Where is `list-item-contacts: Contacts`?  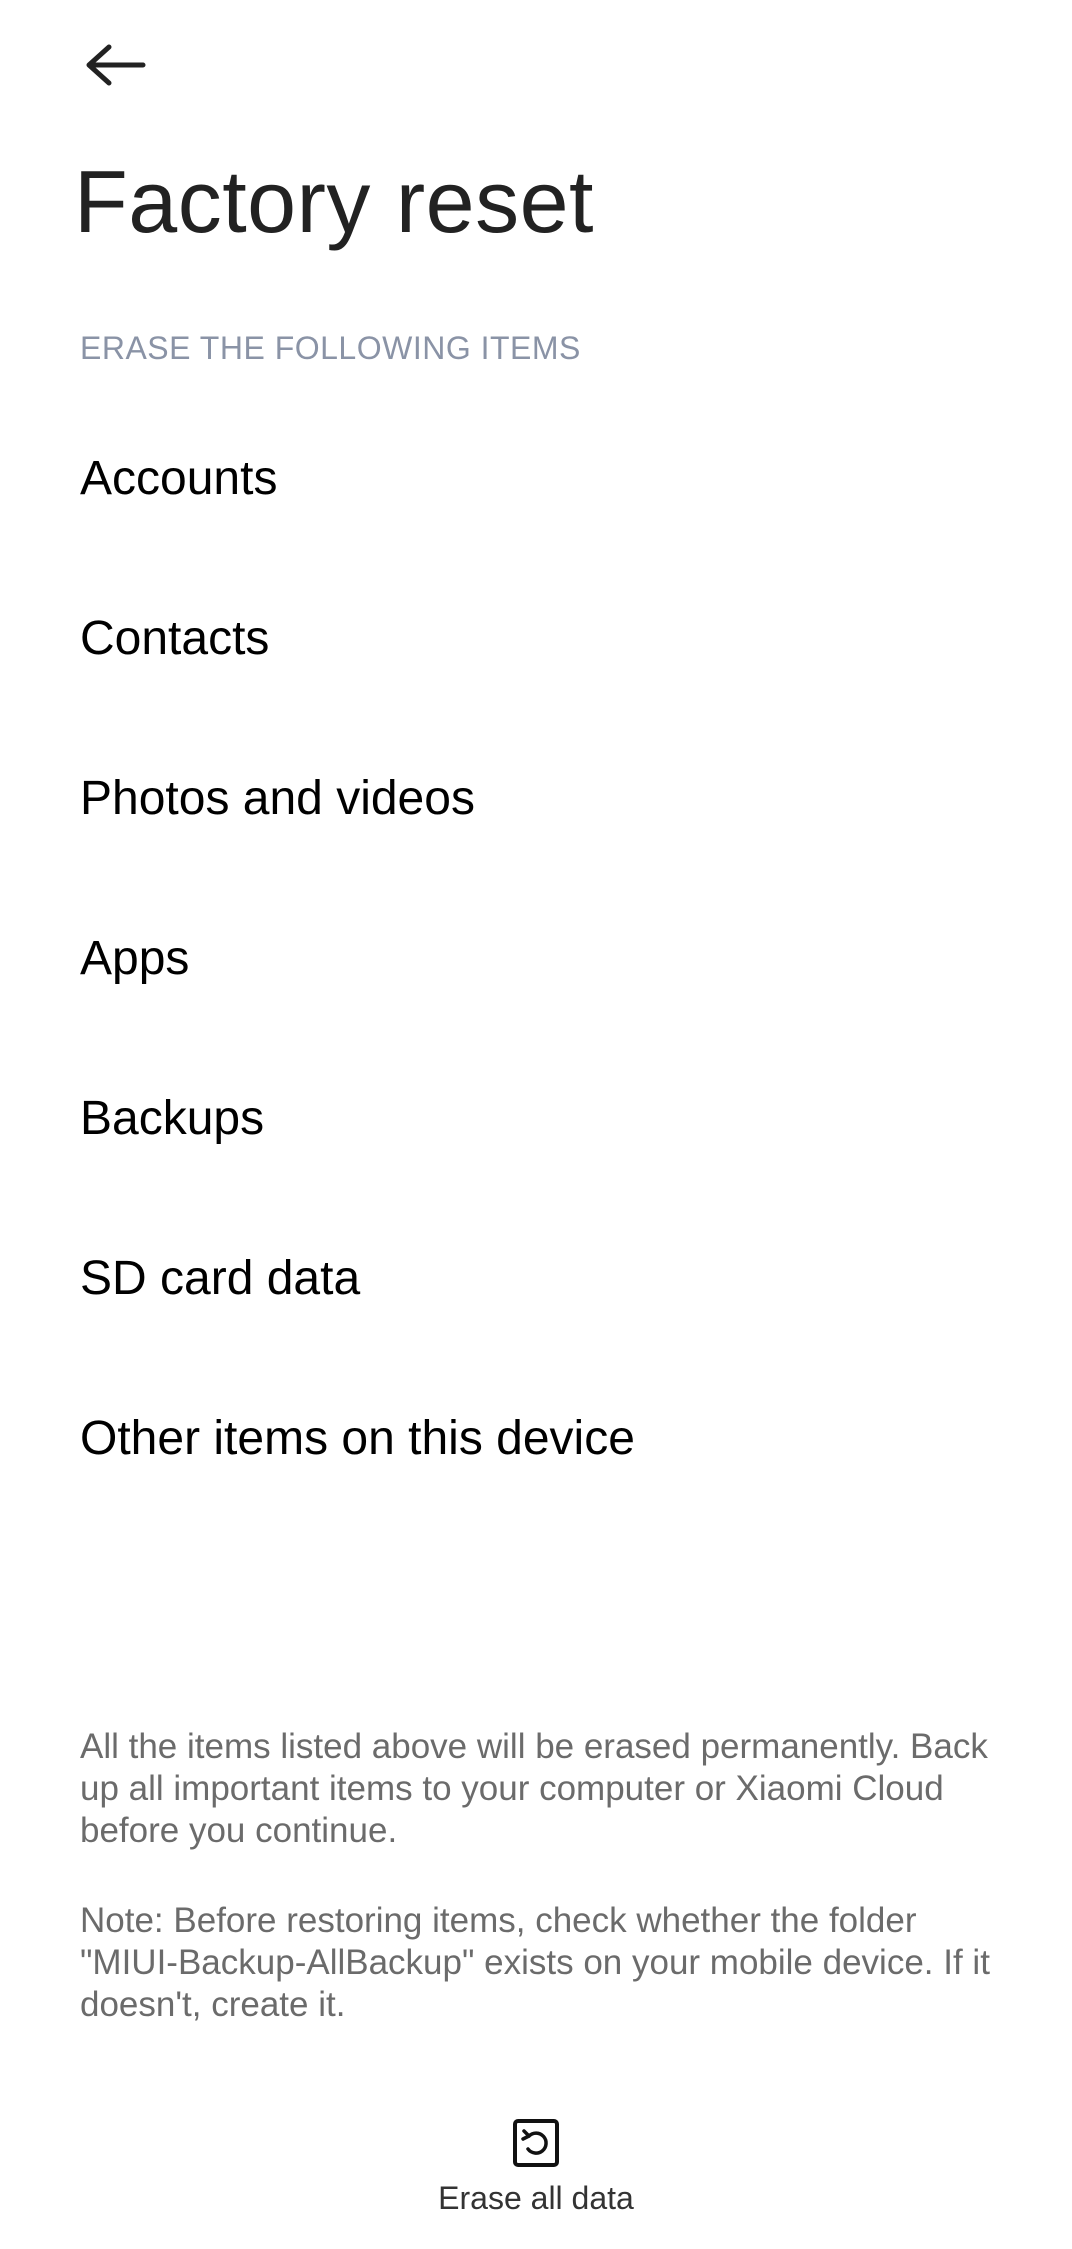 list-item-contacts: Contacts is located at coordinates (175, 638).